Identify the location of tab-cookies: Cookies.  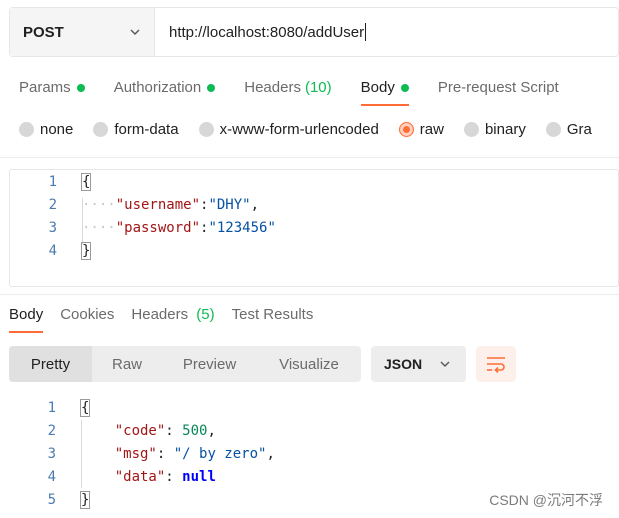
(91, 321).